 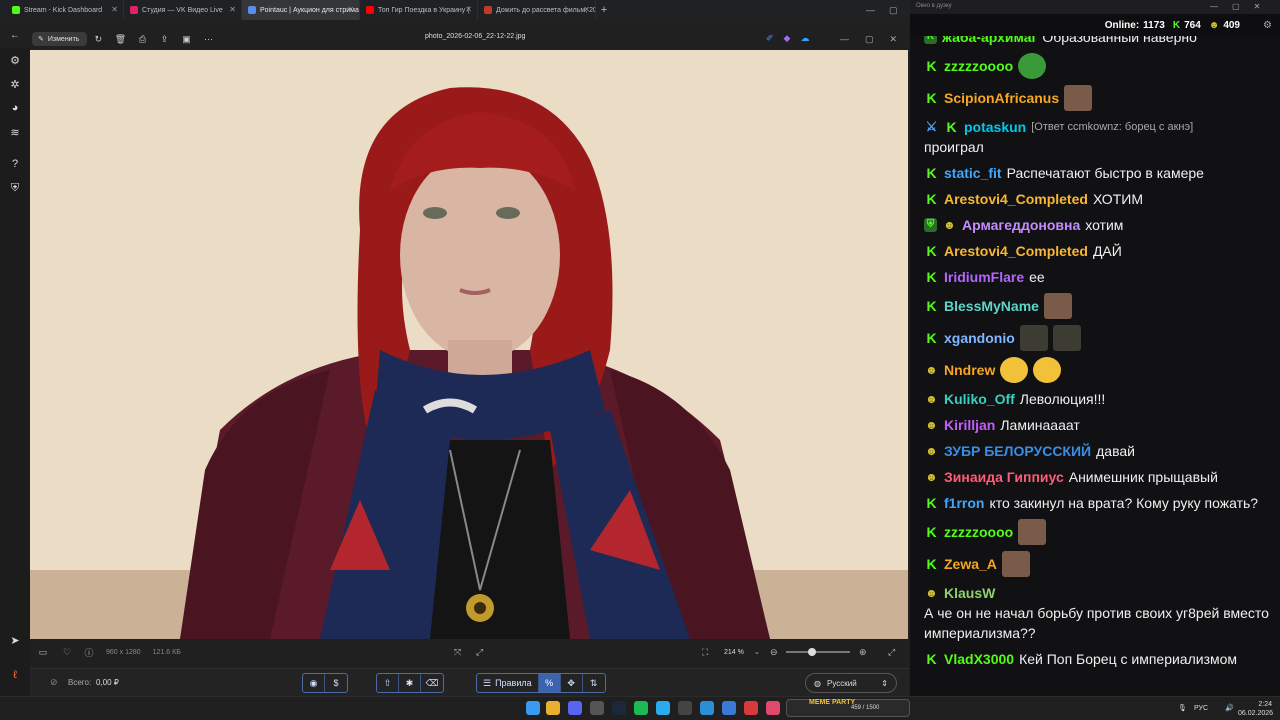 What do you see at coordinates (1182, 708) in the screenshot?
I see `mic-icon: 🎙` at bounding box center [1182, 708].